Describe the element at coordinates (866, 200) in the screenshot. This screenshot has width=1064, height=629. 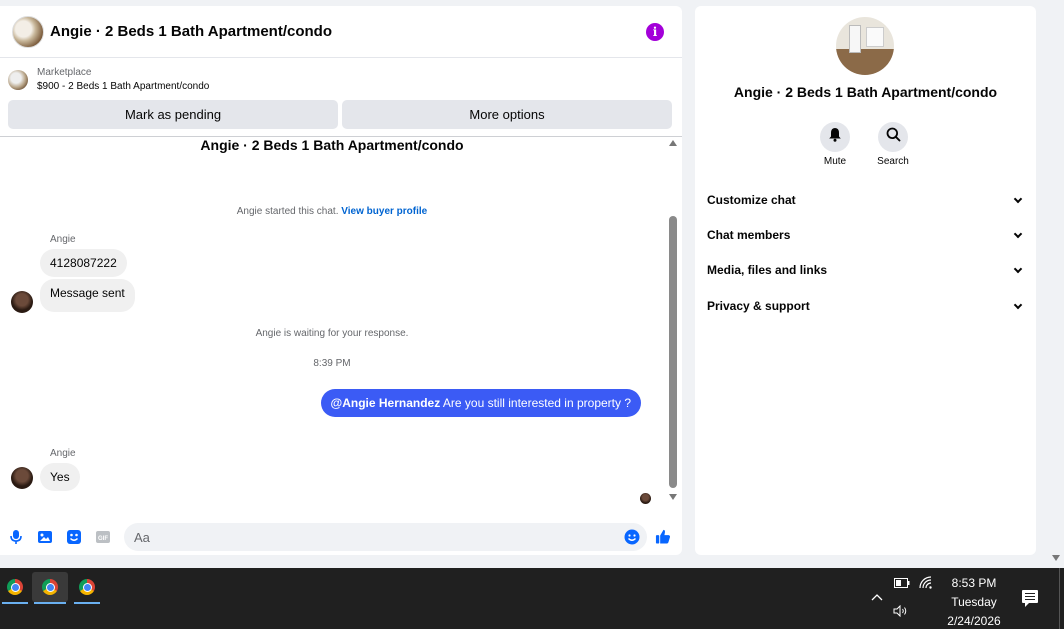
I see `section-customize-chat: Customize chat` at that location.